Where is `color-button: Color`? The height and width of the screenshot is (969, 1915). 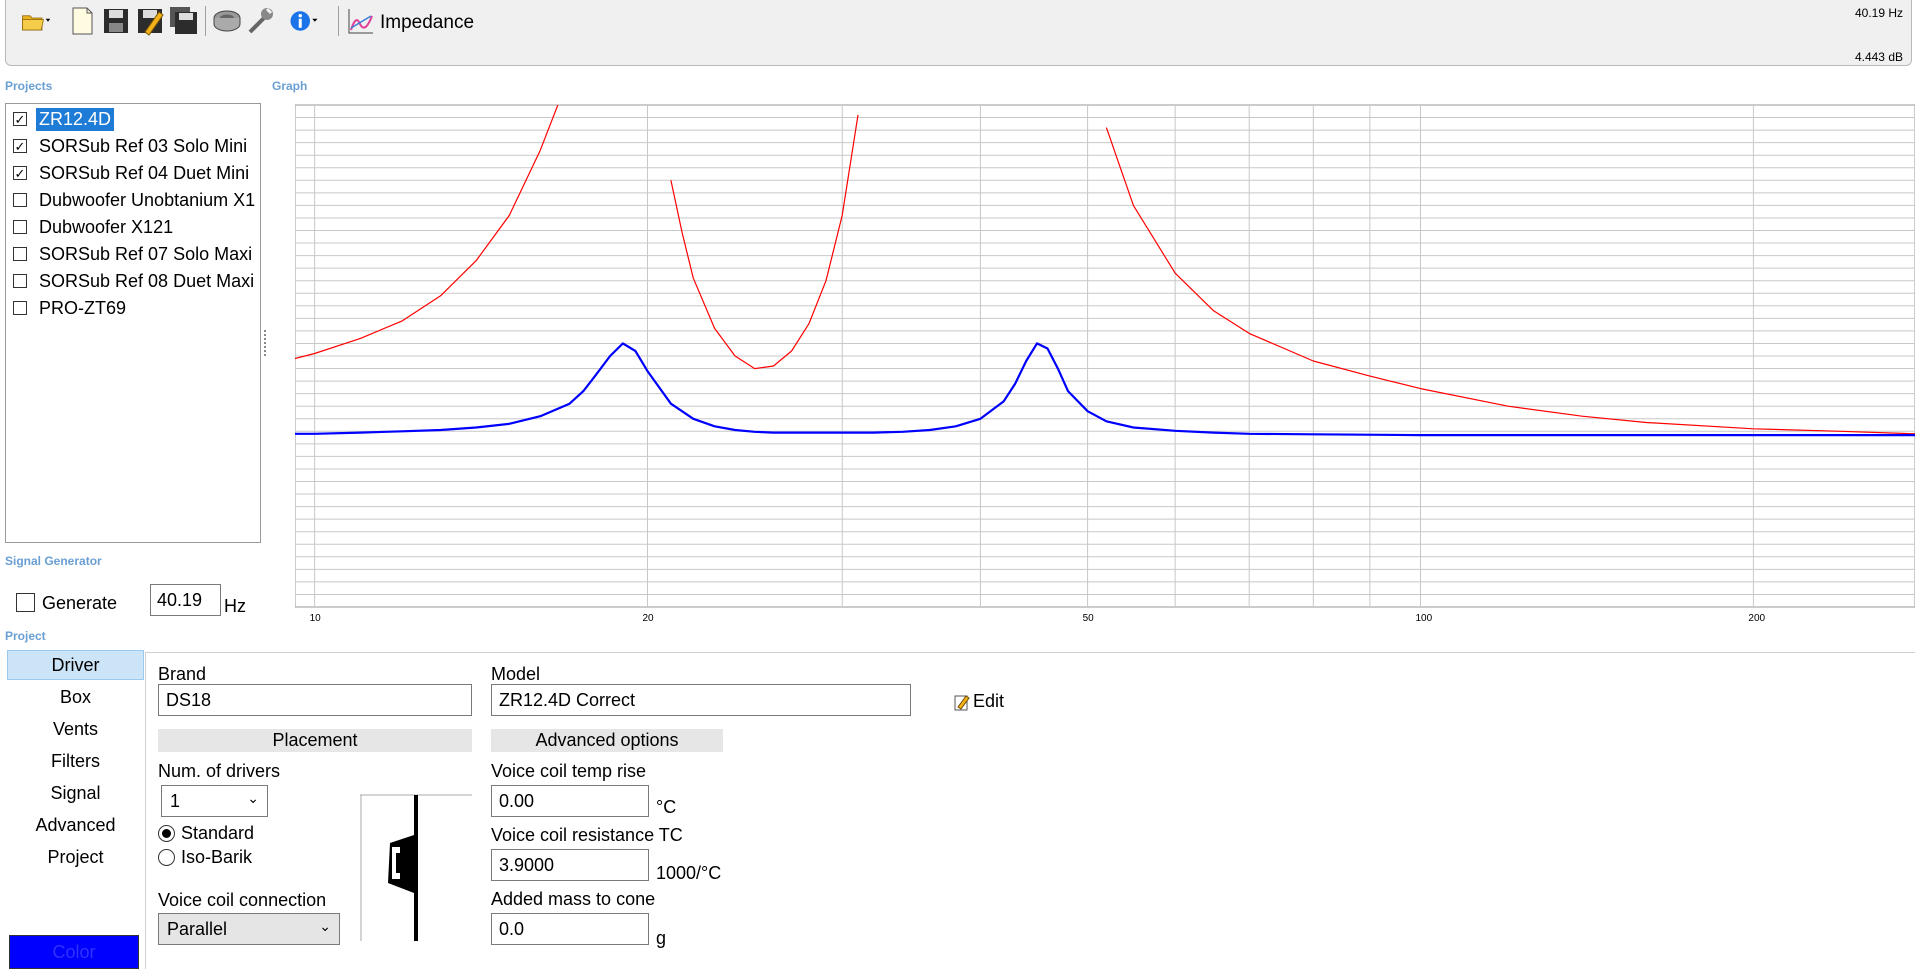
color-button: Color is located at coordinates (74, 952).